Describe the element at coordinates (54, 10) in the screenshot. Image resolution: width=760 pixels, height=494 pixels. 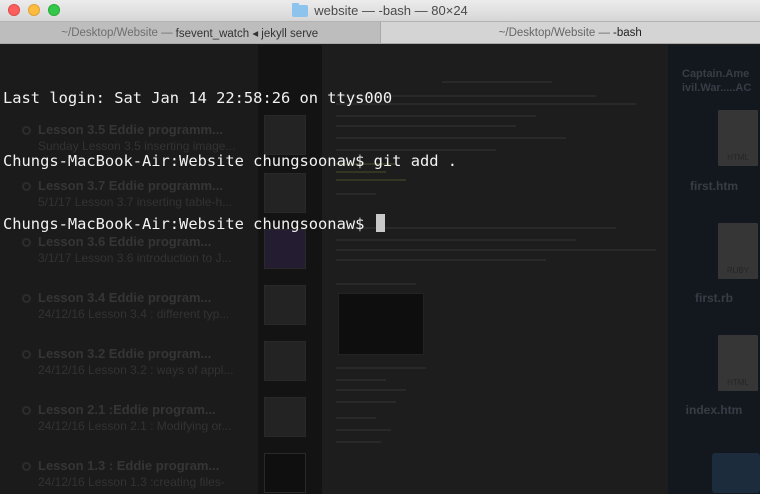
I see `zoom-window-button` at that location.